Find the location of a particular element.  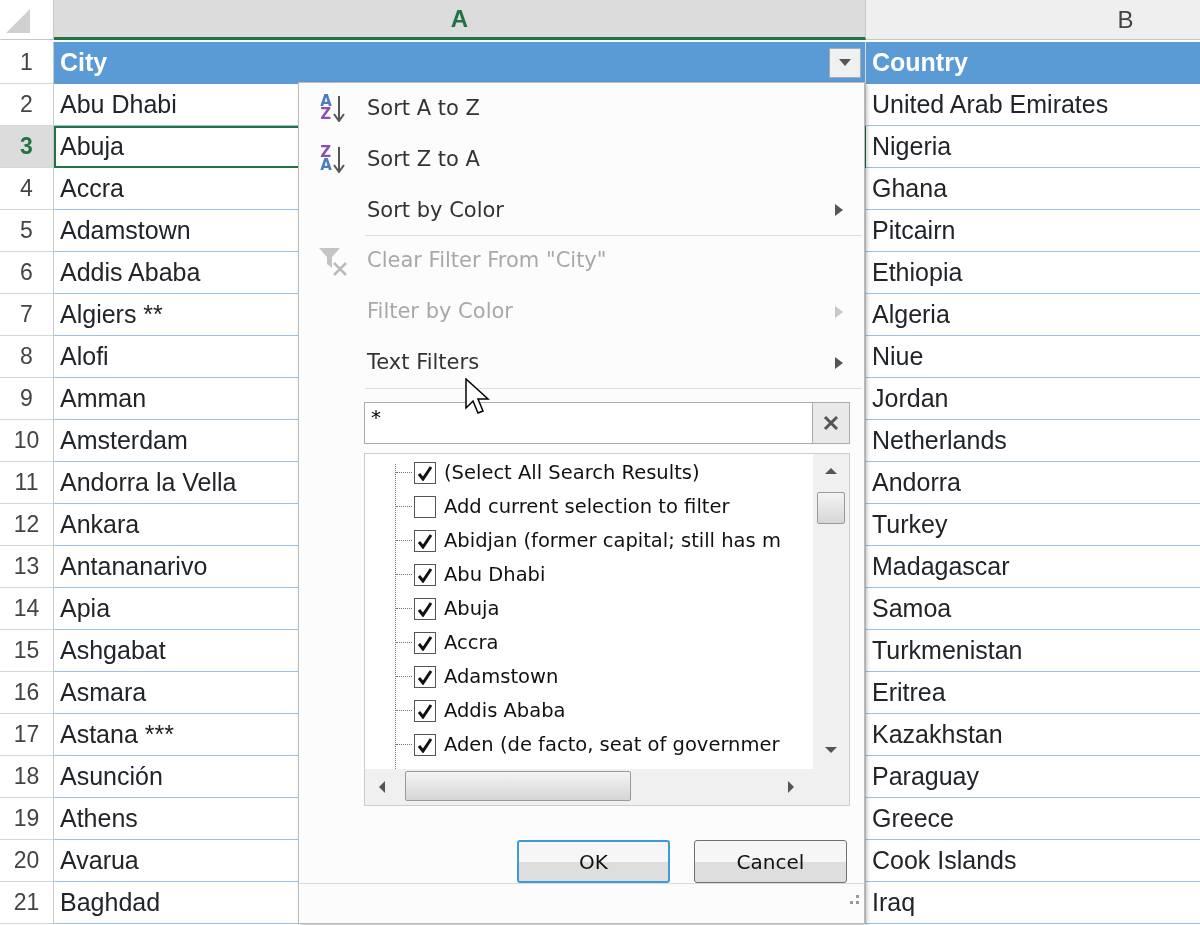

checklist-label: Abu Dhabi is located at coordinates (495, 574).